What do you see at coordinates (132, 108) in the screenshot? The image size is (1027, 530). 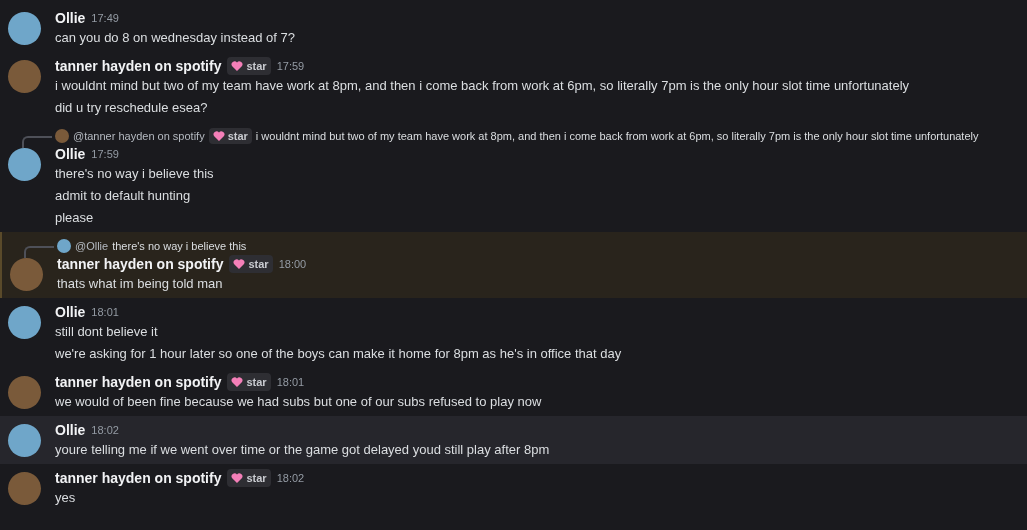 I see `message-text: did u try reschedule esea?` at bounding box center [132, 108].